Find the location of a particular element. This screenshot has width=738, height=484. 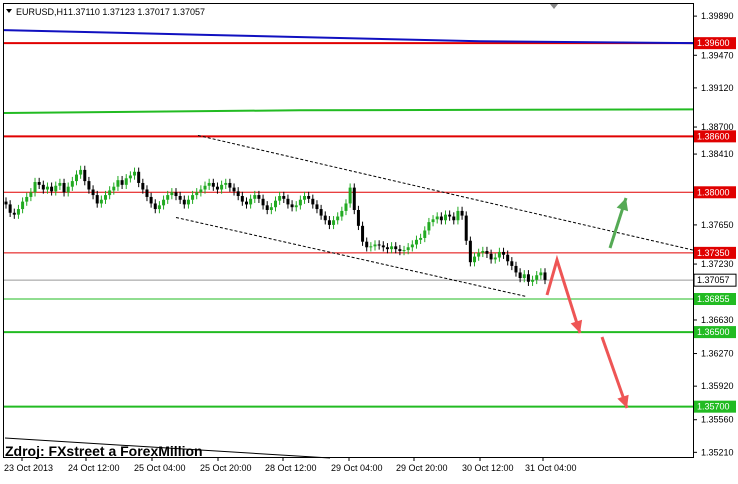

level-tag-label-5: 1.36500 is located at coordinates (713, 332).